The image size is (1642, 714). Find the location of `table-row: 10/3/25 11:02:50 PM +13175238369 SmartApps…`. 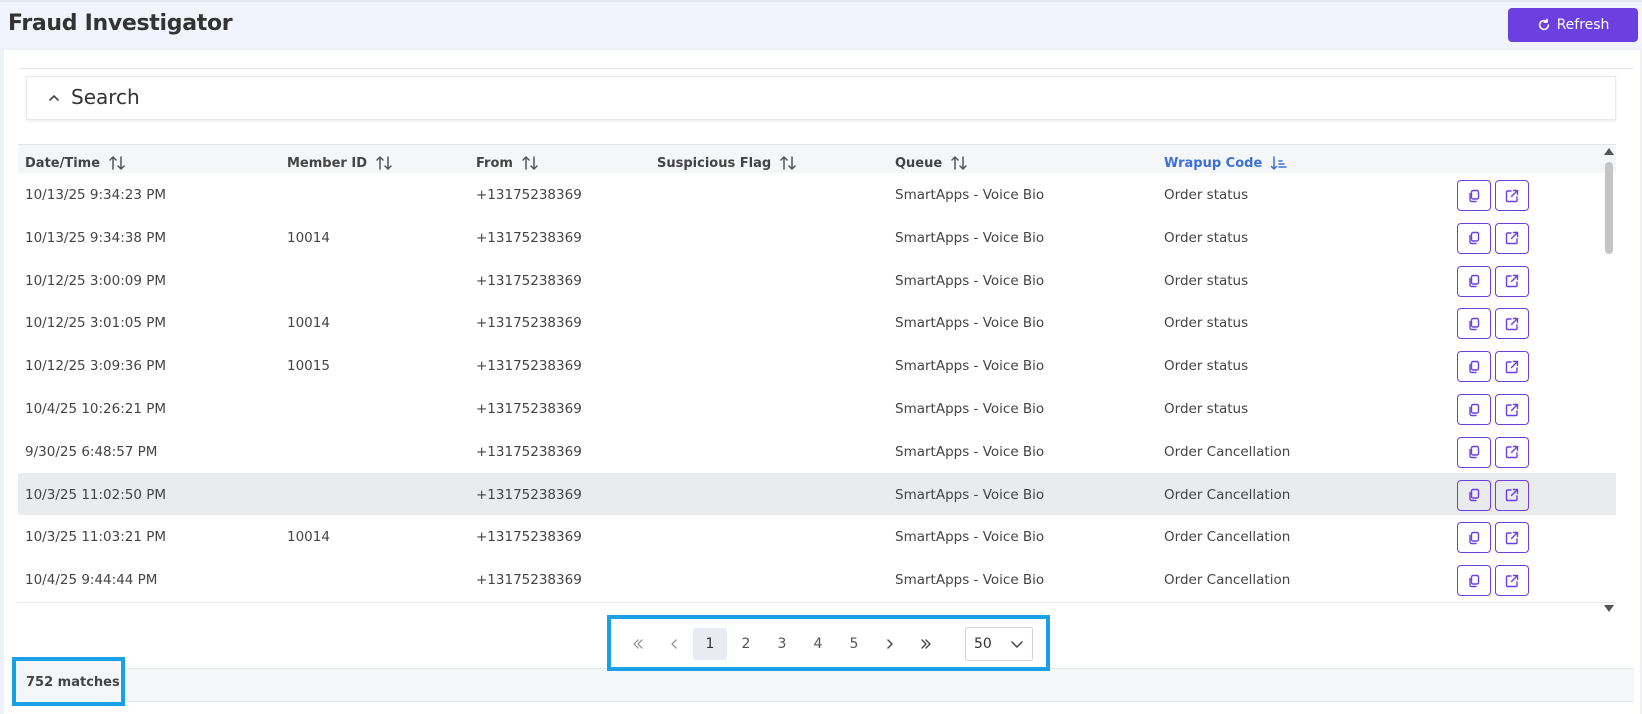

table-row: 10/3/25 11:02:50 PM +13175238369 SmartApps… is located at coordinates (817, 495).